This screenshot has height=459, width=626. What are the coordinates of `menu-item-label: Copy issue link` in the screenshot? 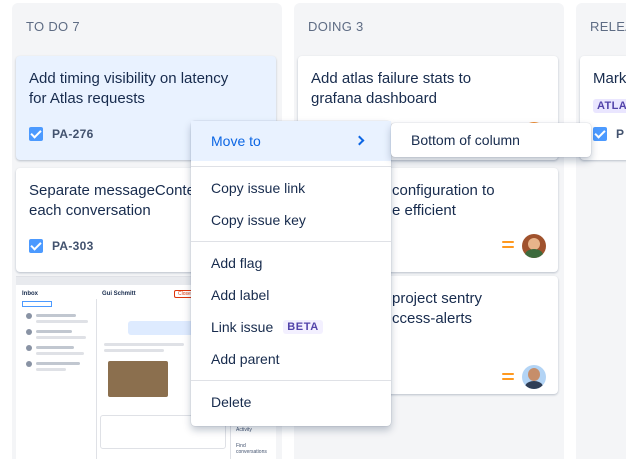 It's located at (258, 188).